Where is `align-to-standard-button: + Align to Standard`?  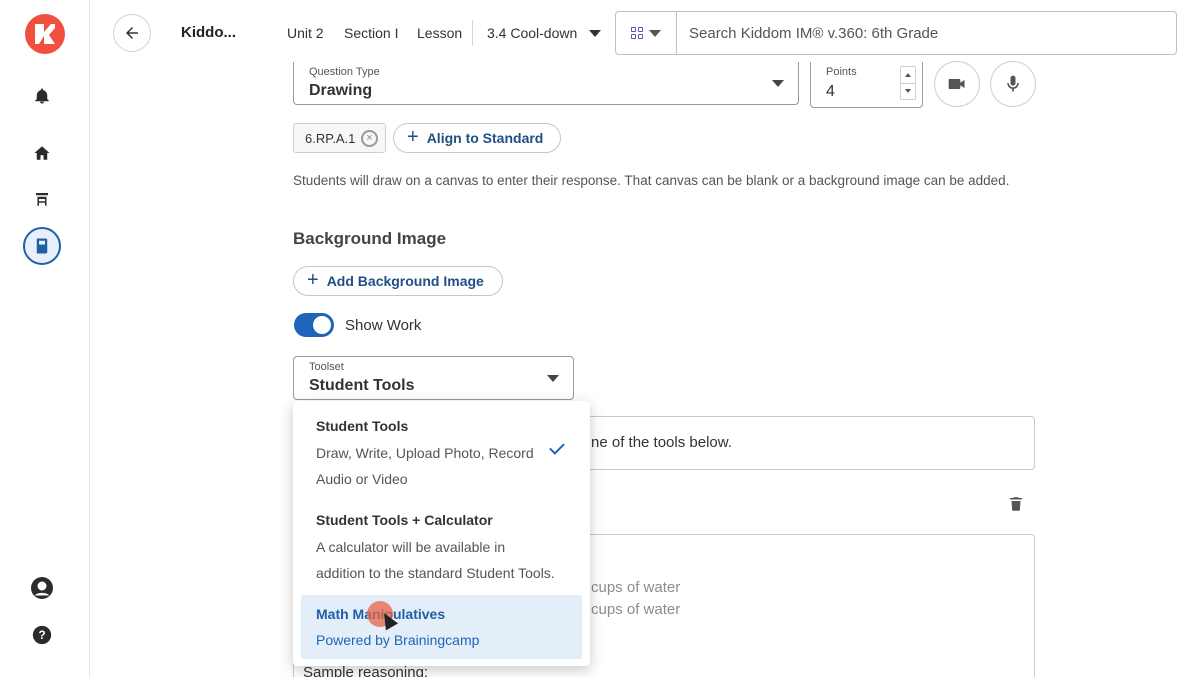 align-to-standard-button: + Align to Standard is located at coordinates (477, 138).